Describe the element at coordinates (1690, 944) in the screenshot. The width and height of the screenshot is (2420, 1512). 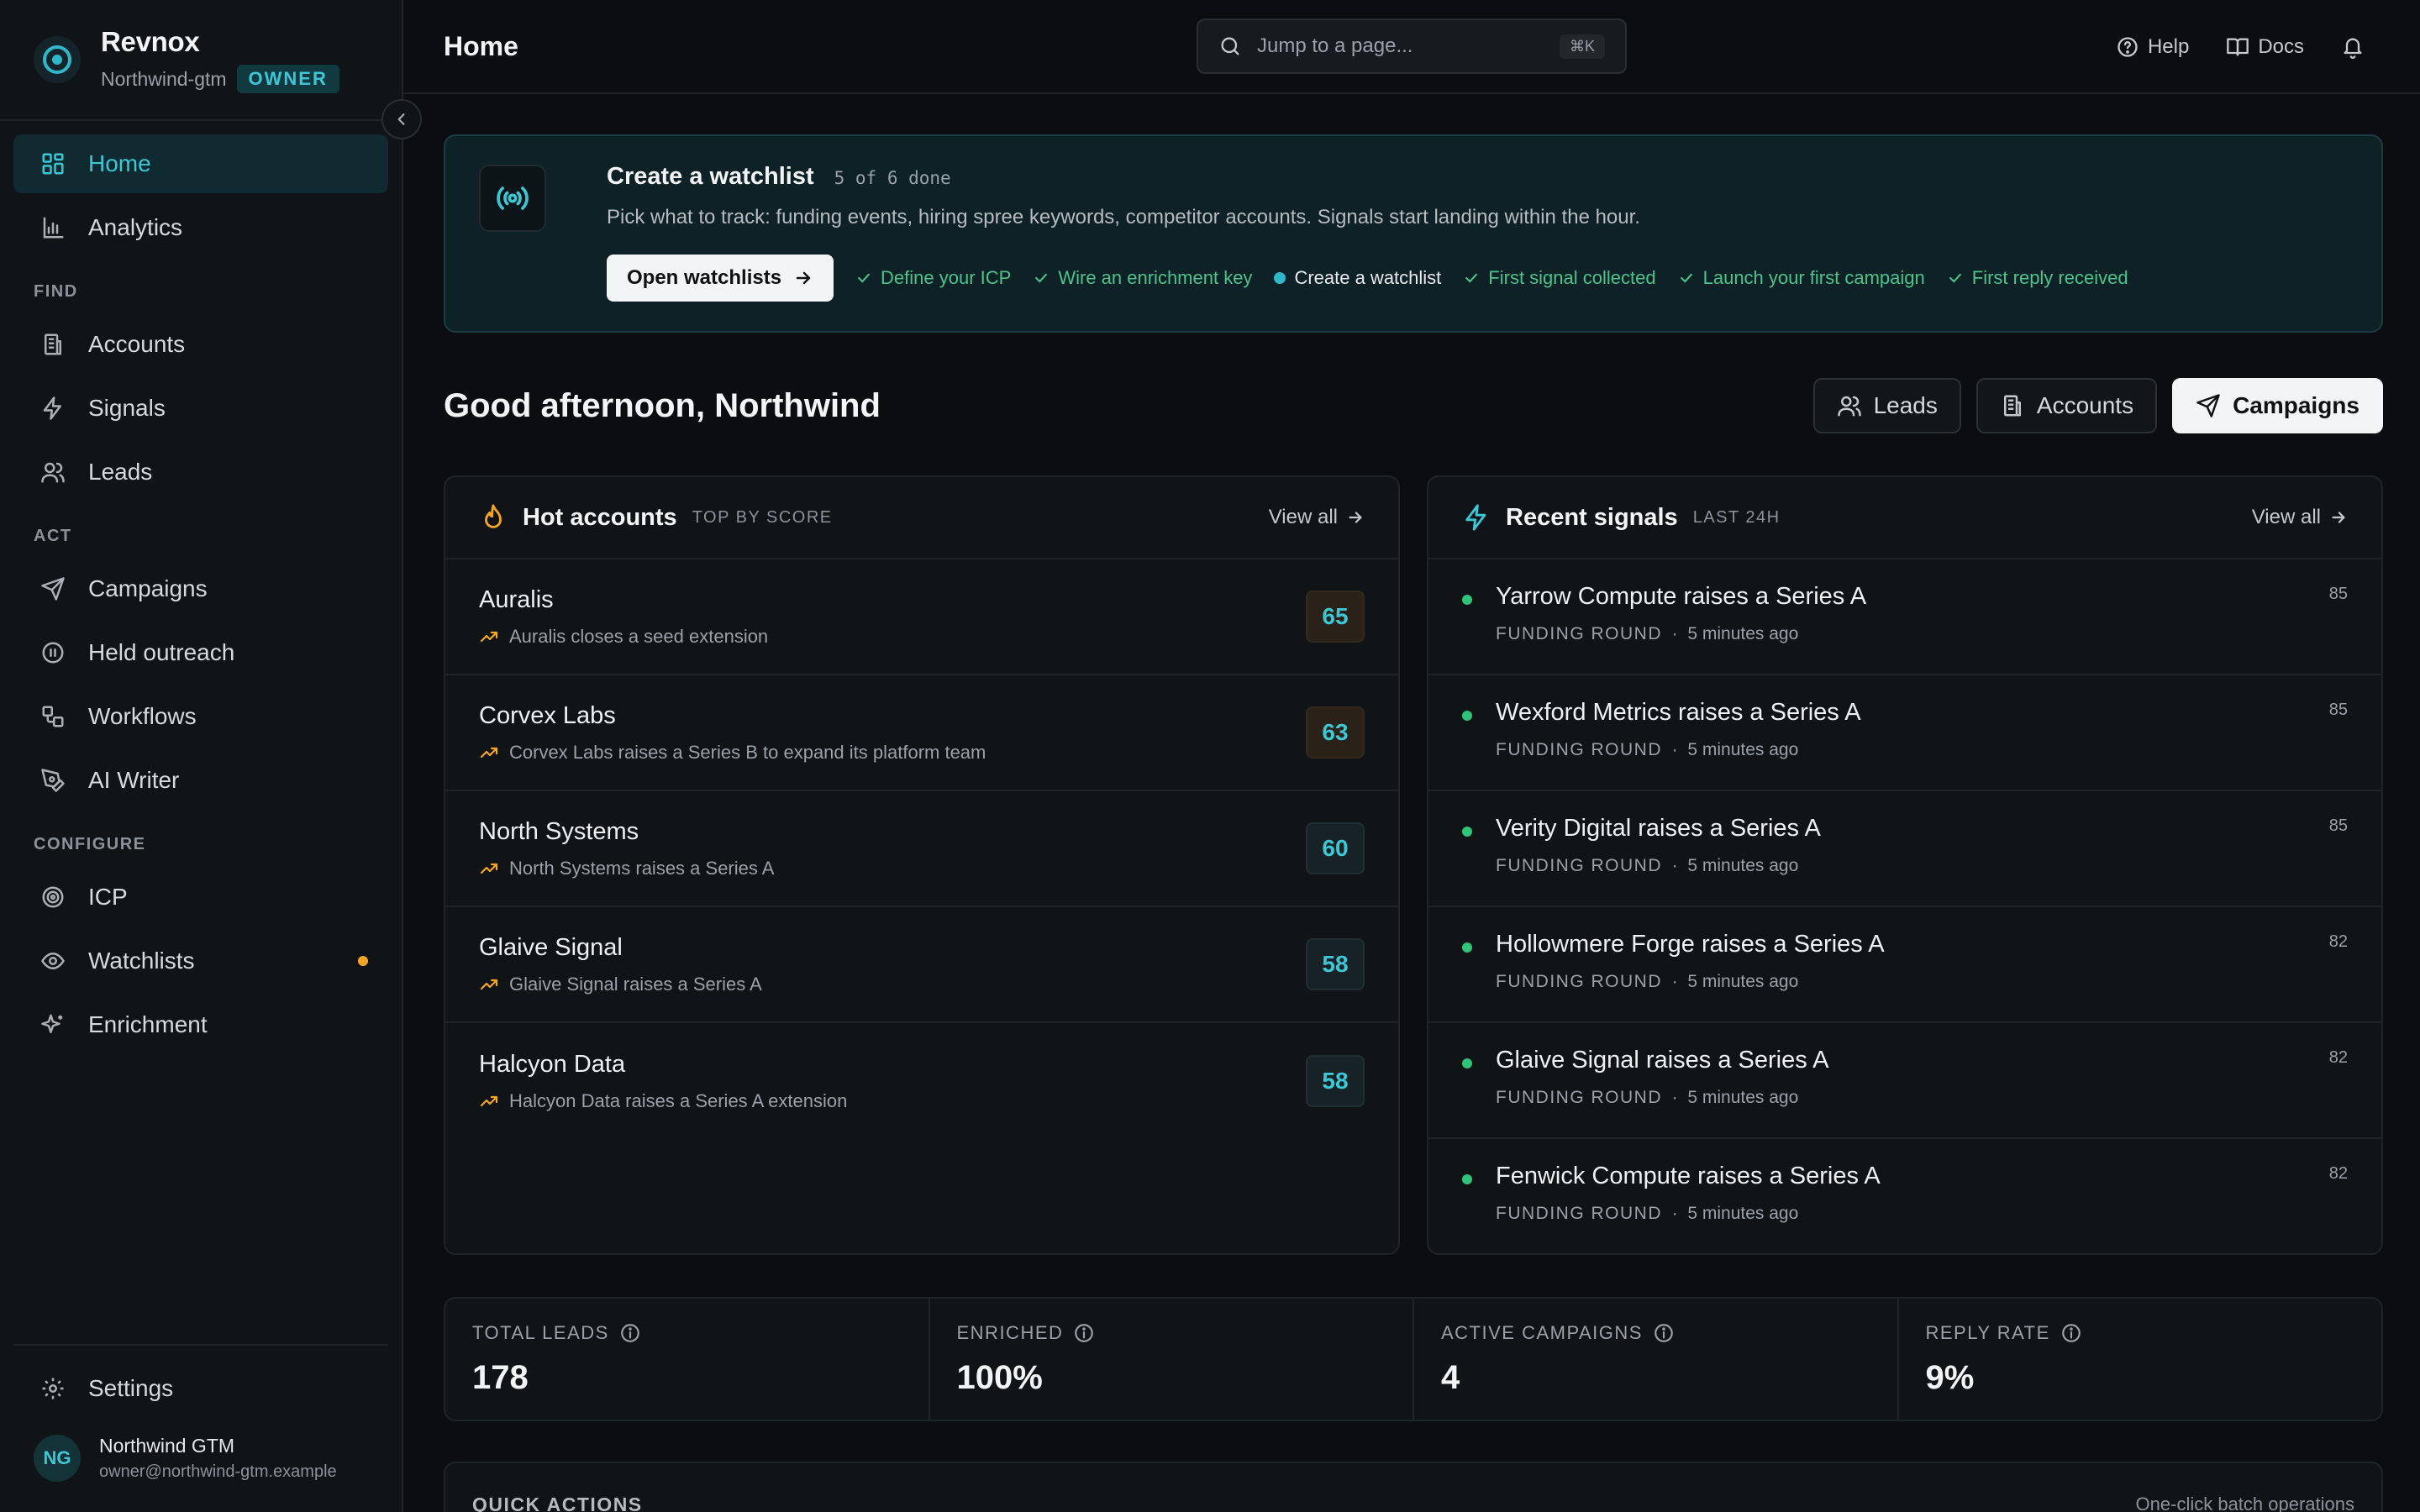
I see `signal-title: Hollowmere Forge raises a Series A` at that location.